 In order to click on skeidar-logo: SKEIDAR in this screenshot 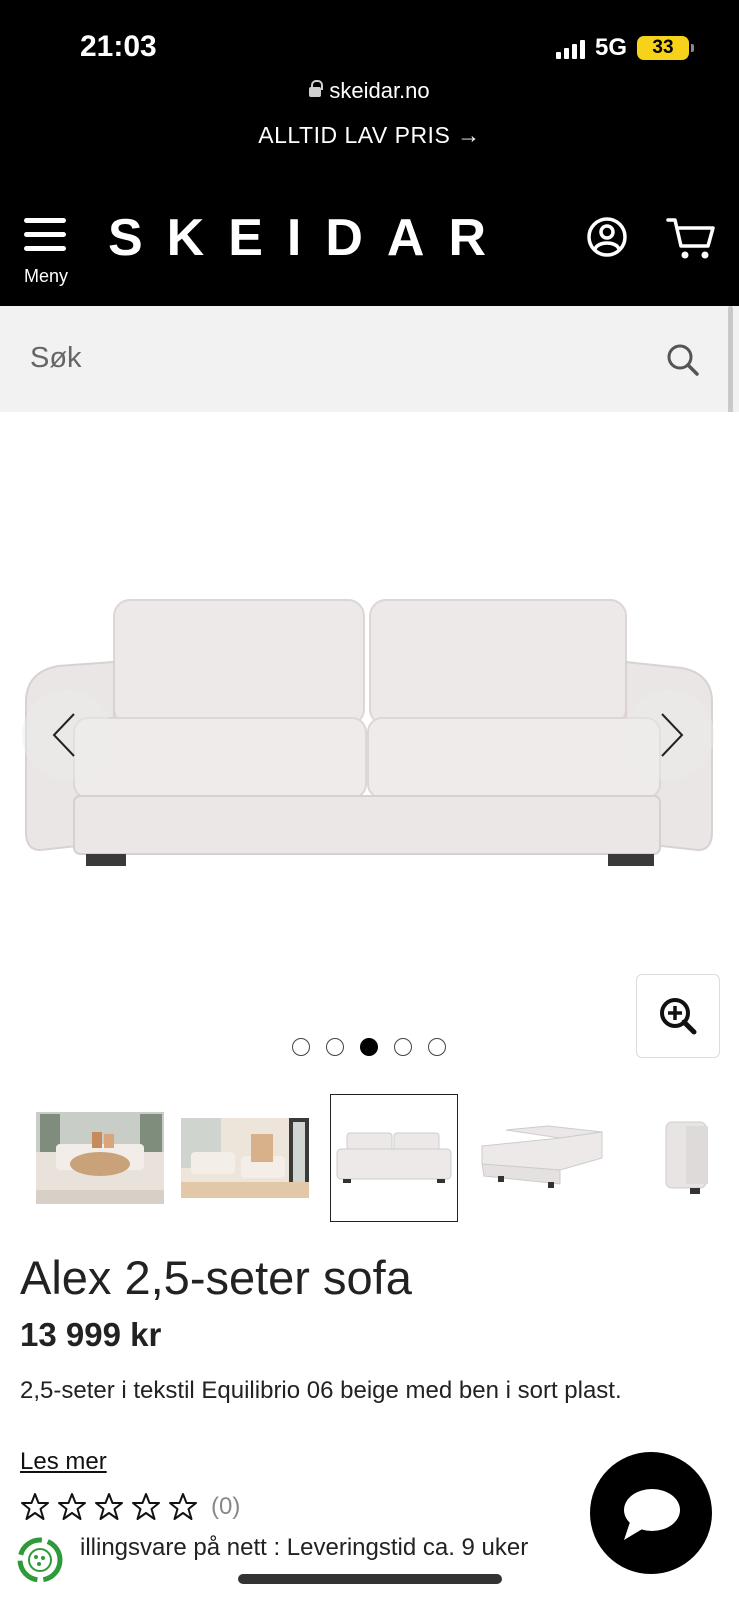, I will do `click(309, 238)`.